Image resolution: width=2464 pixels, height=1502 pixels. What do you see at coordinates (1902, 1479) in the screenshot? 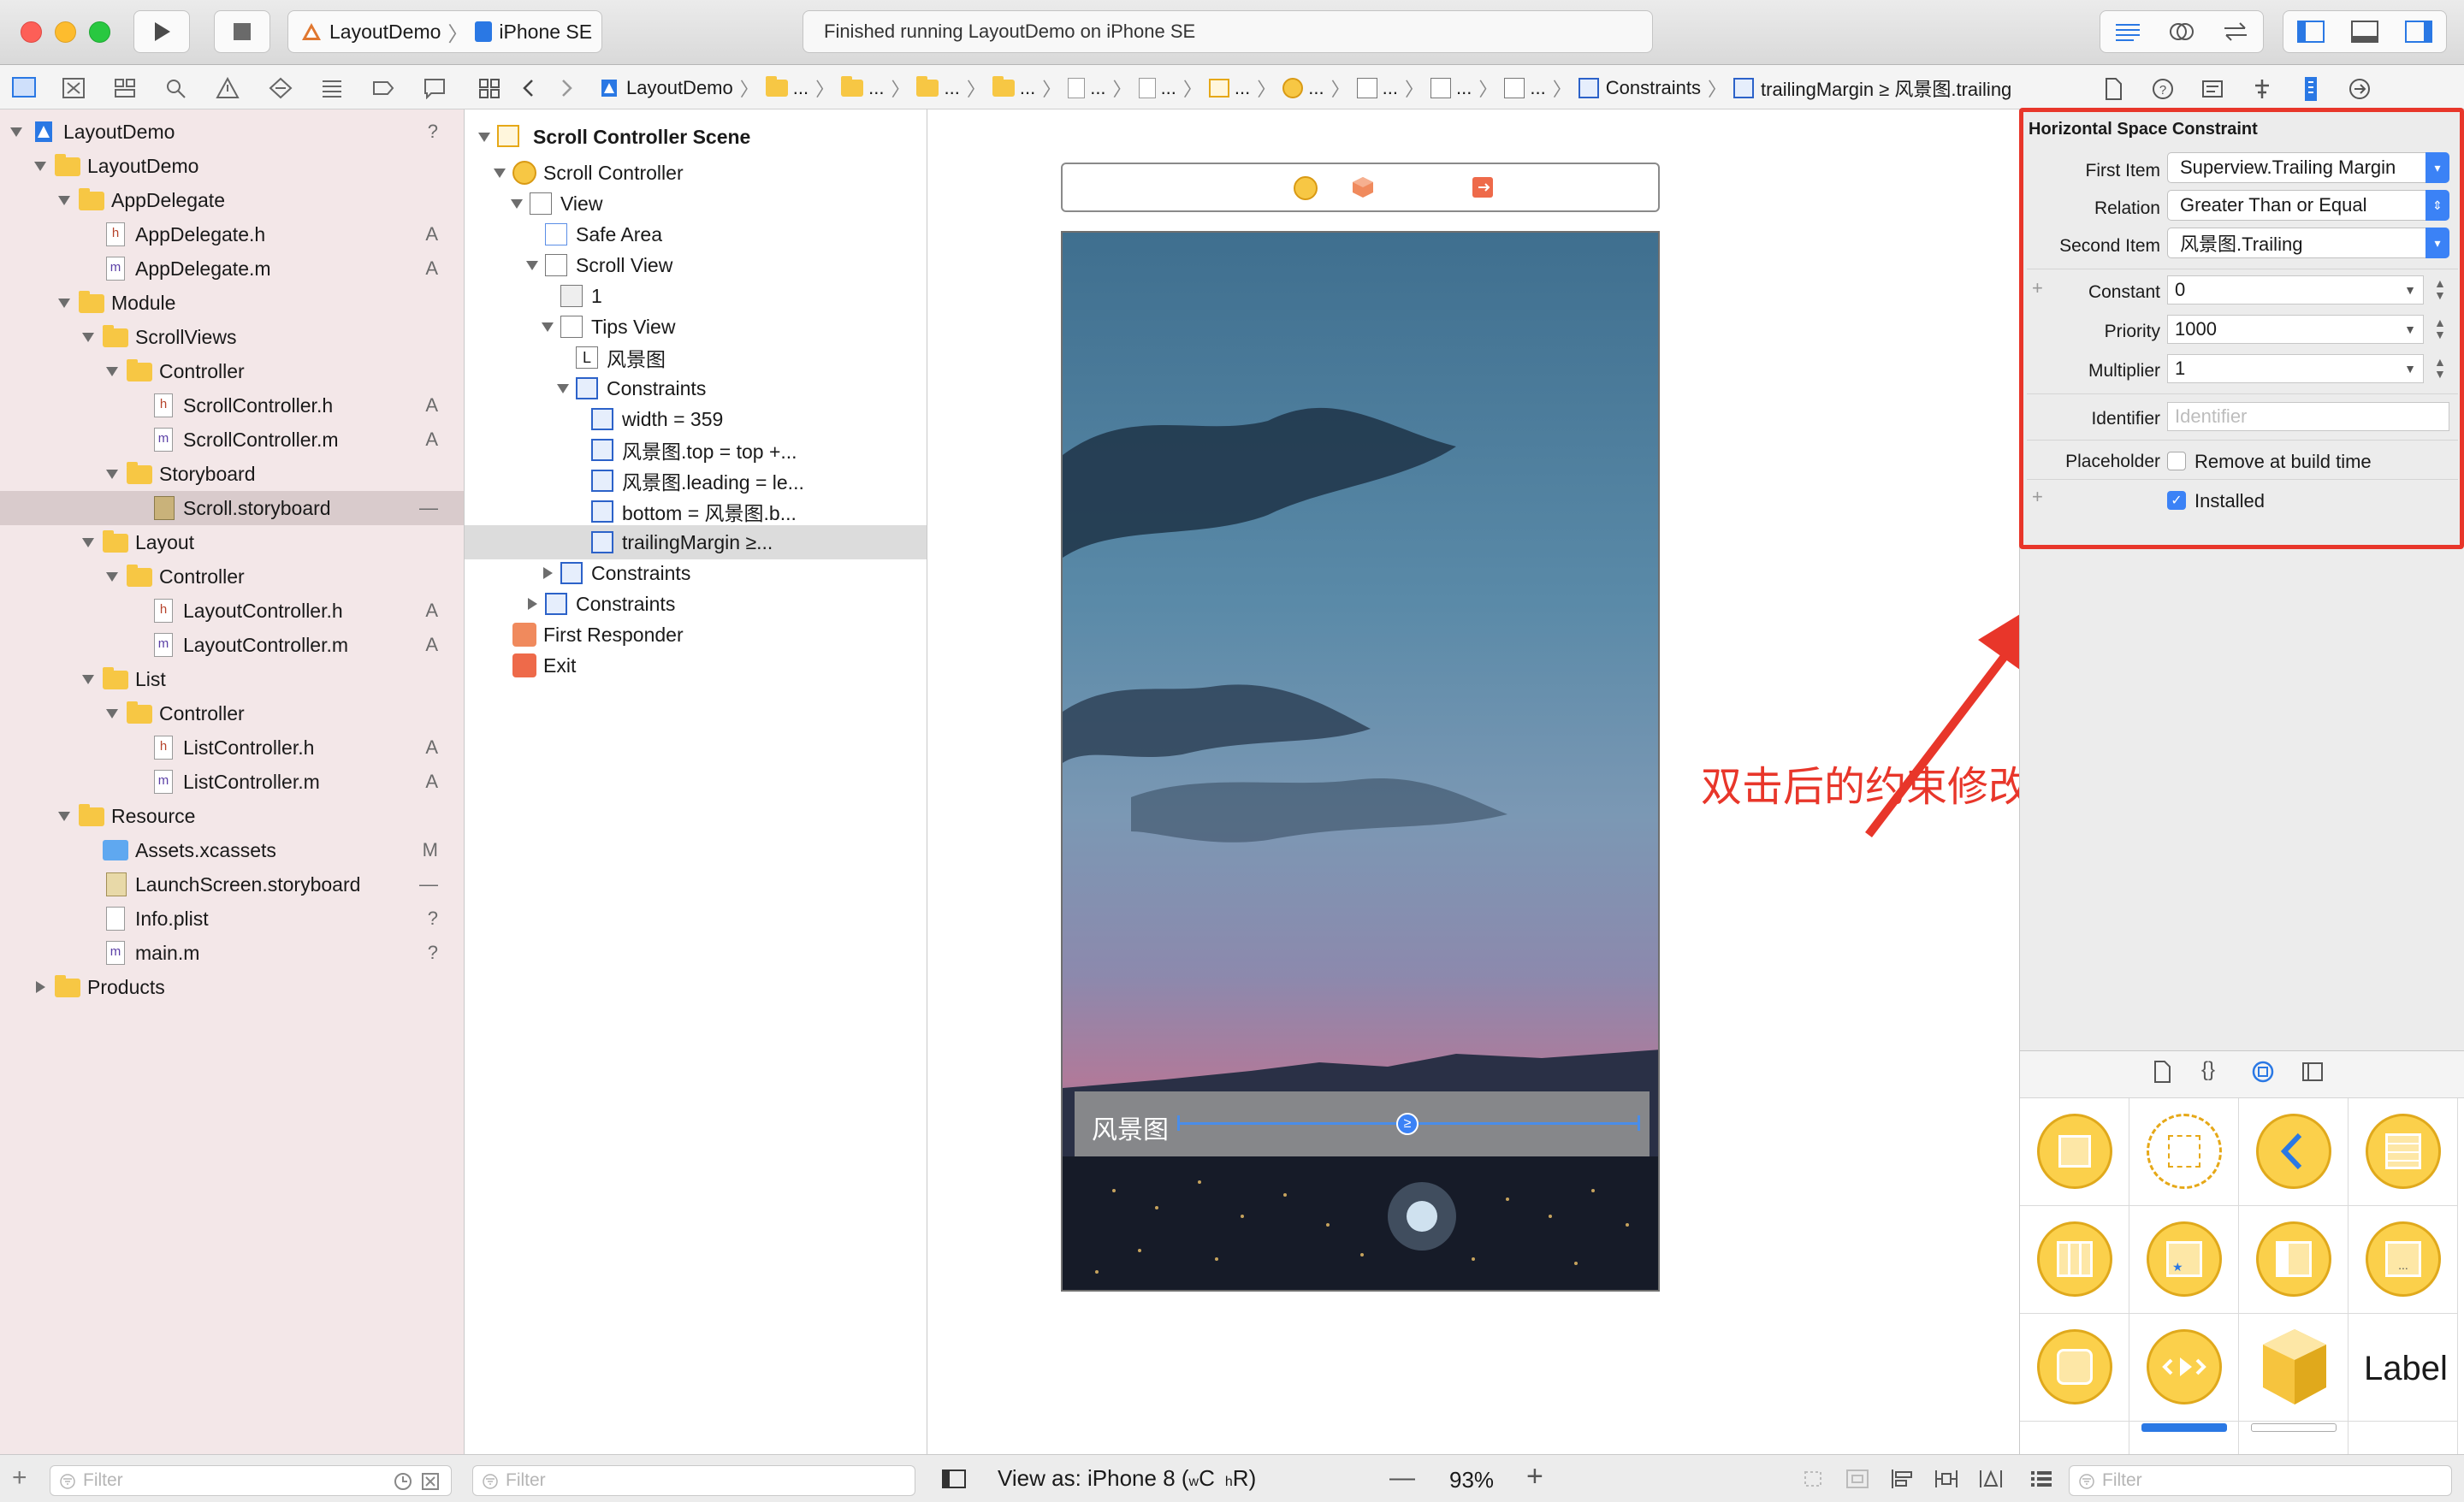
I see `align-icon` at bounding box center [1902, 1479].